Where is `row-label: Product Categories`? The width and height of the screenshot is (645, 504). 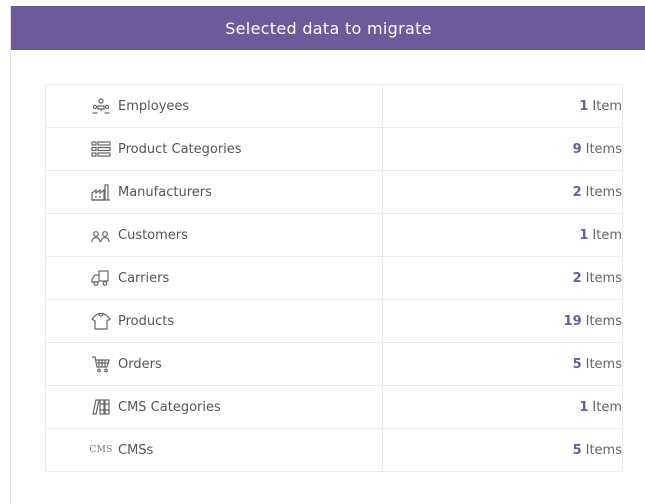
row-label: Product Categories is located at coordinates (180, 149).